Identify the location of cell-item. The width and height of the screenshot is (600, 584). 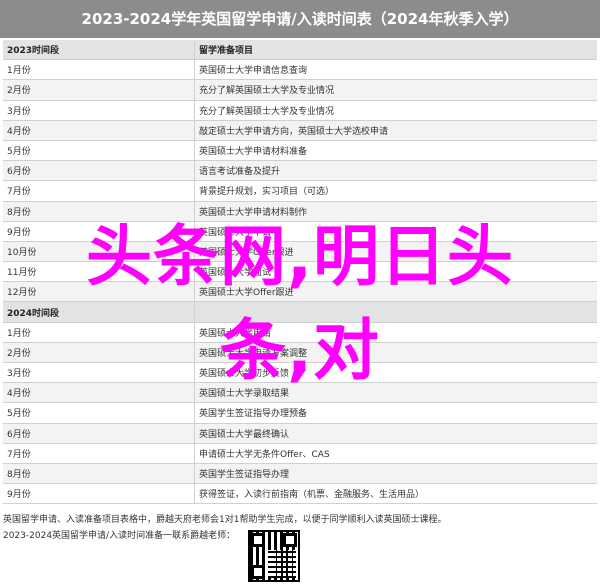
(395, 312).